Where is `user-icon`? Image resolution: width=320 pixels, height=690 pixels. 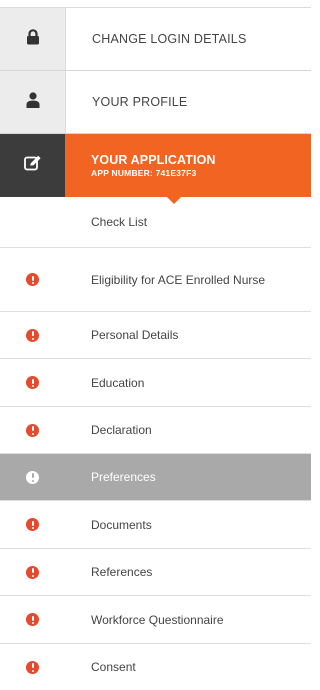
user-icon is located at coordinates (33, 102).